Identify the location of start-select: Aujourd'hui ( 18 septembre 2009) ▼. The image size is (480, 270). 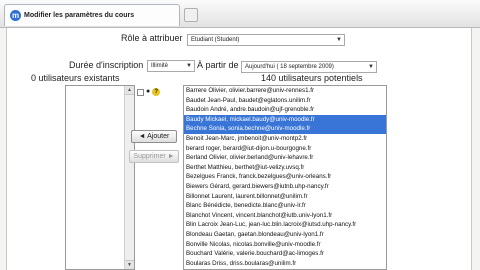
(309, 67).